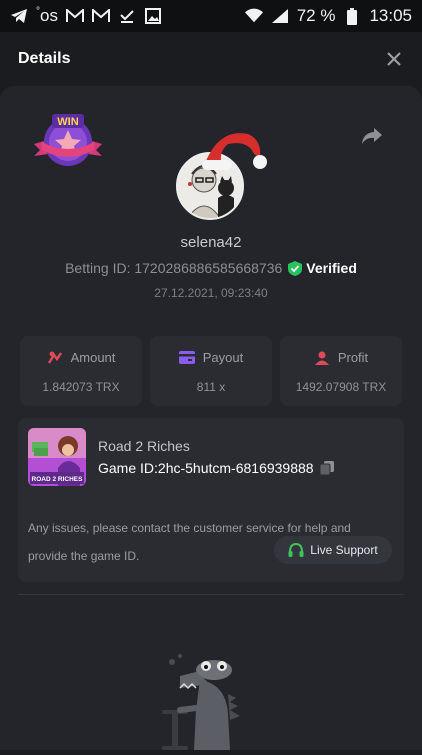  I want to click on username: selena42, so click(211, 242).